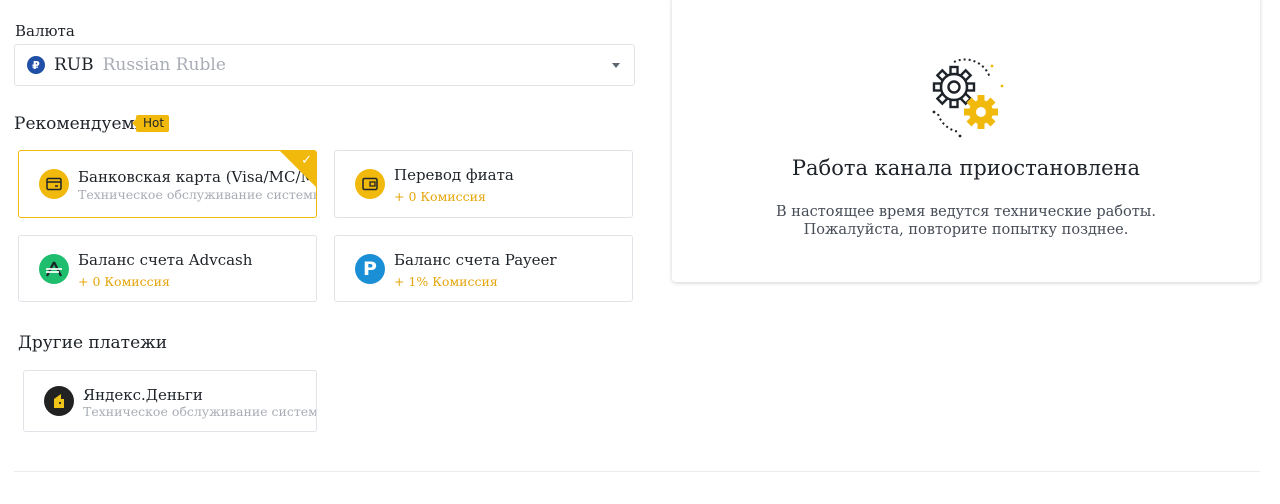 This screenshot has width=1280, height=504. What do you see at coordinates (36, 65) in the screenshot?
I see `ruble-icon: ₽` at bounding box center [36, 65].